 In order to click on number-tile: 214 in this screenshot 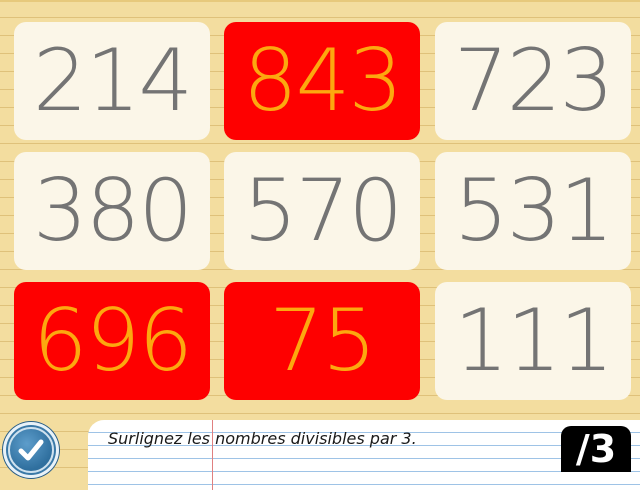, I will do `click(112, 81)`.